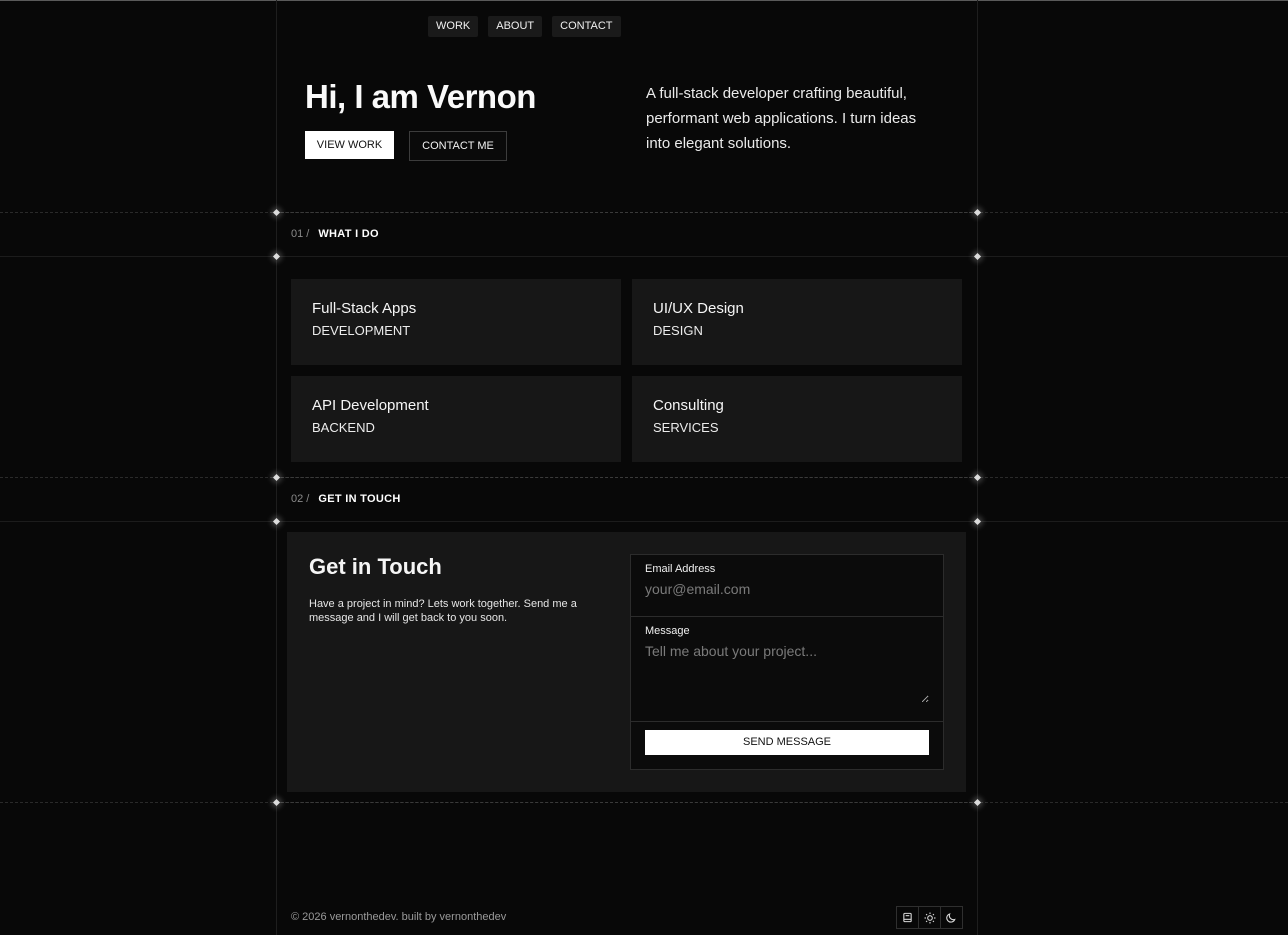 This screenshot has width=1288, height=935. What do you see at coordinates (364, 308) in the screenshot?
I see `service-title: Full-Stack Apps` at bounding box center [364, 308].